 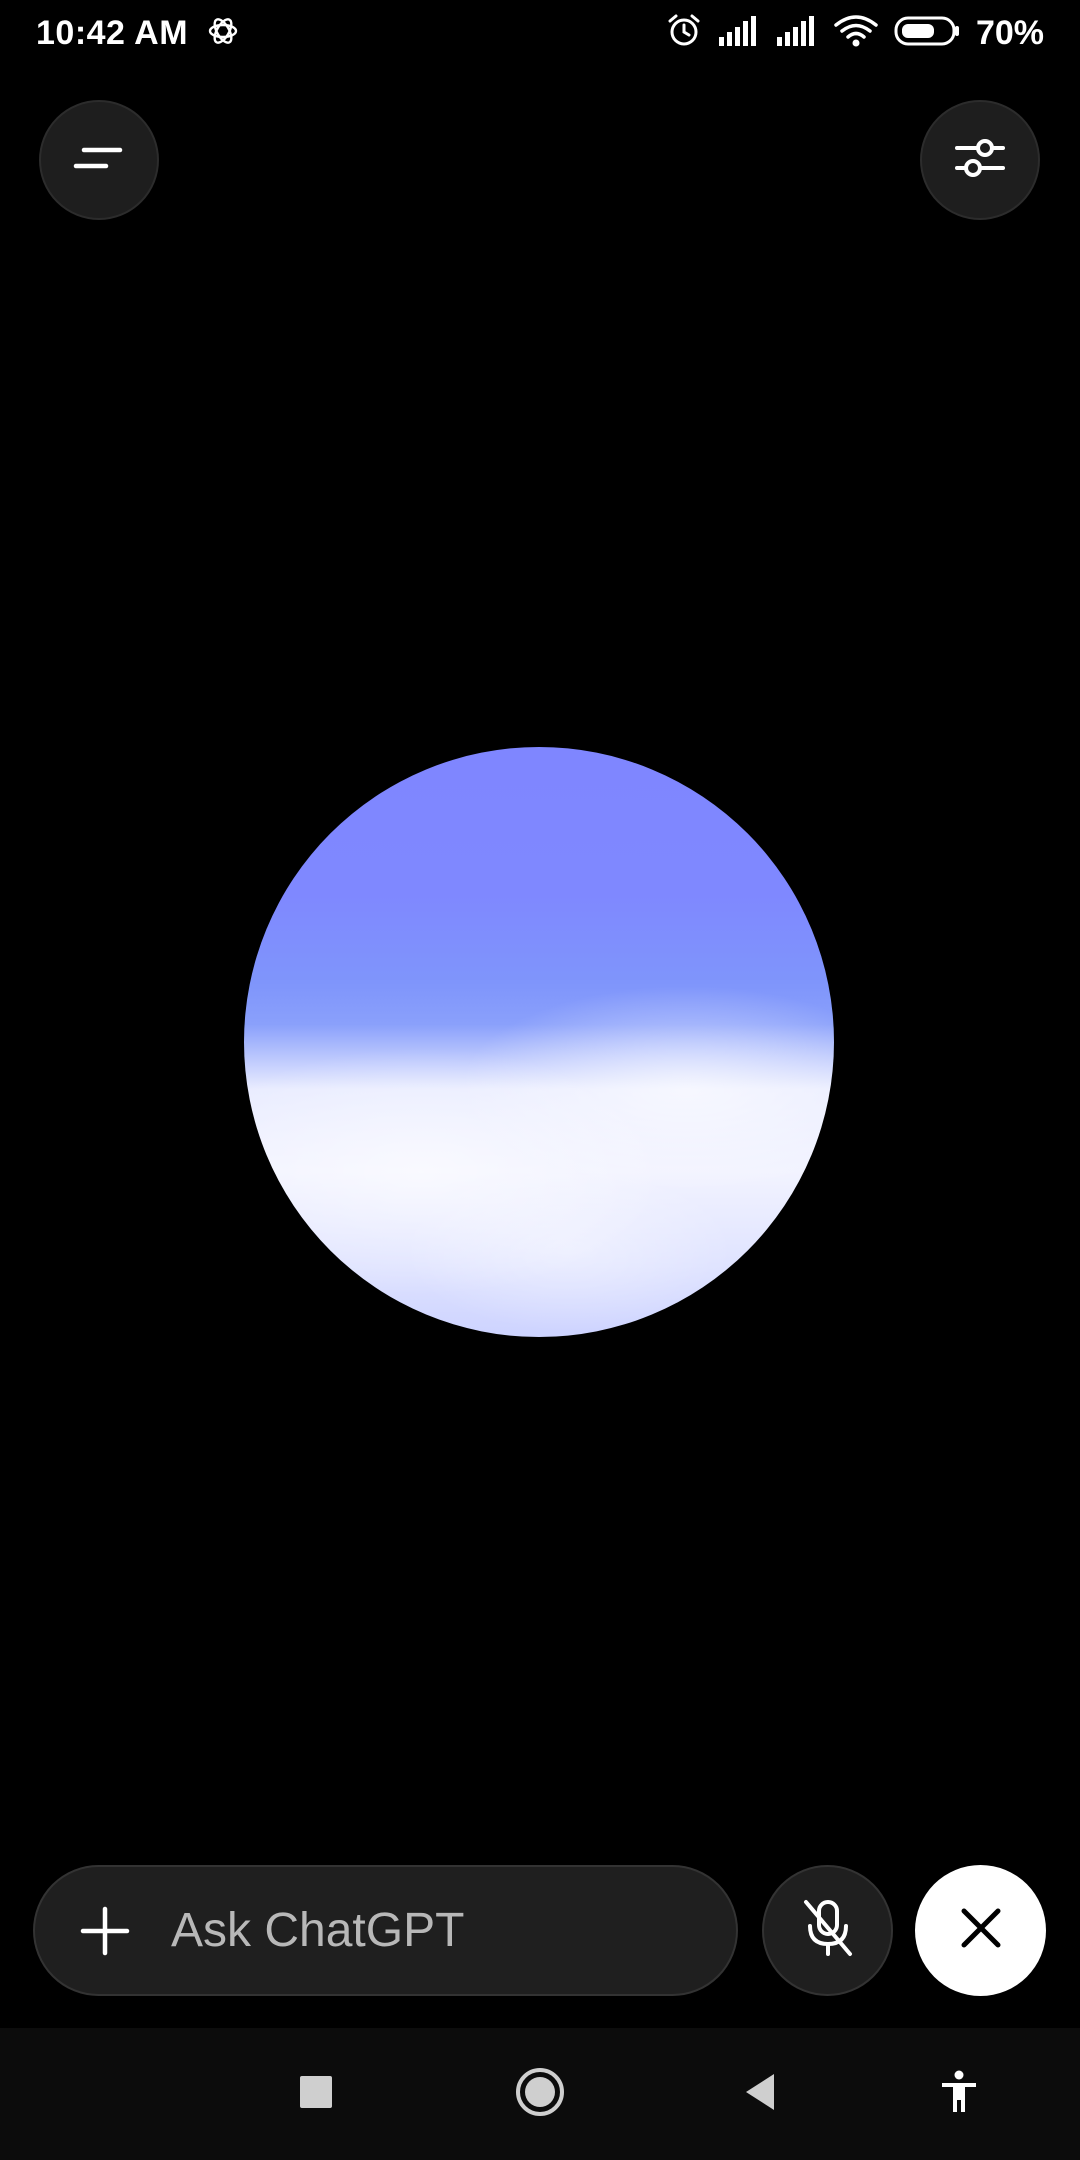 I want to click on close-icon, so click(x=981, y=1930).